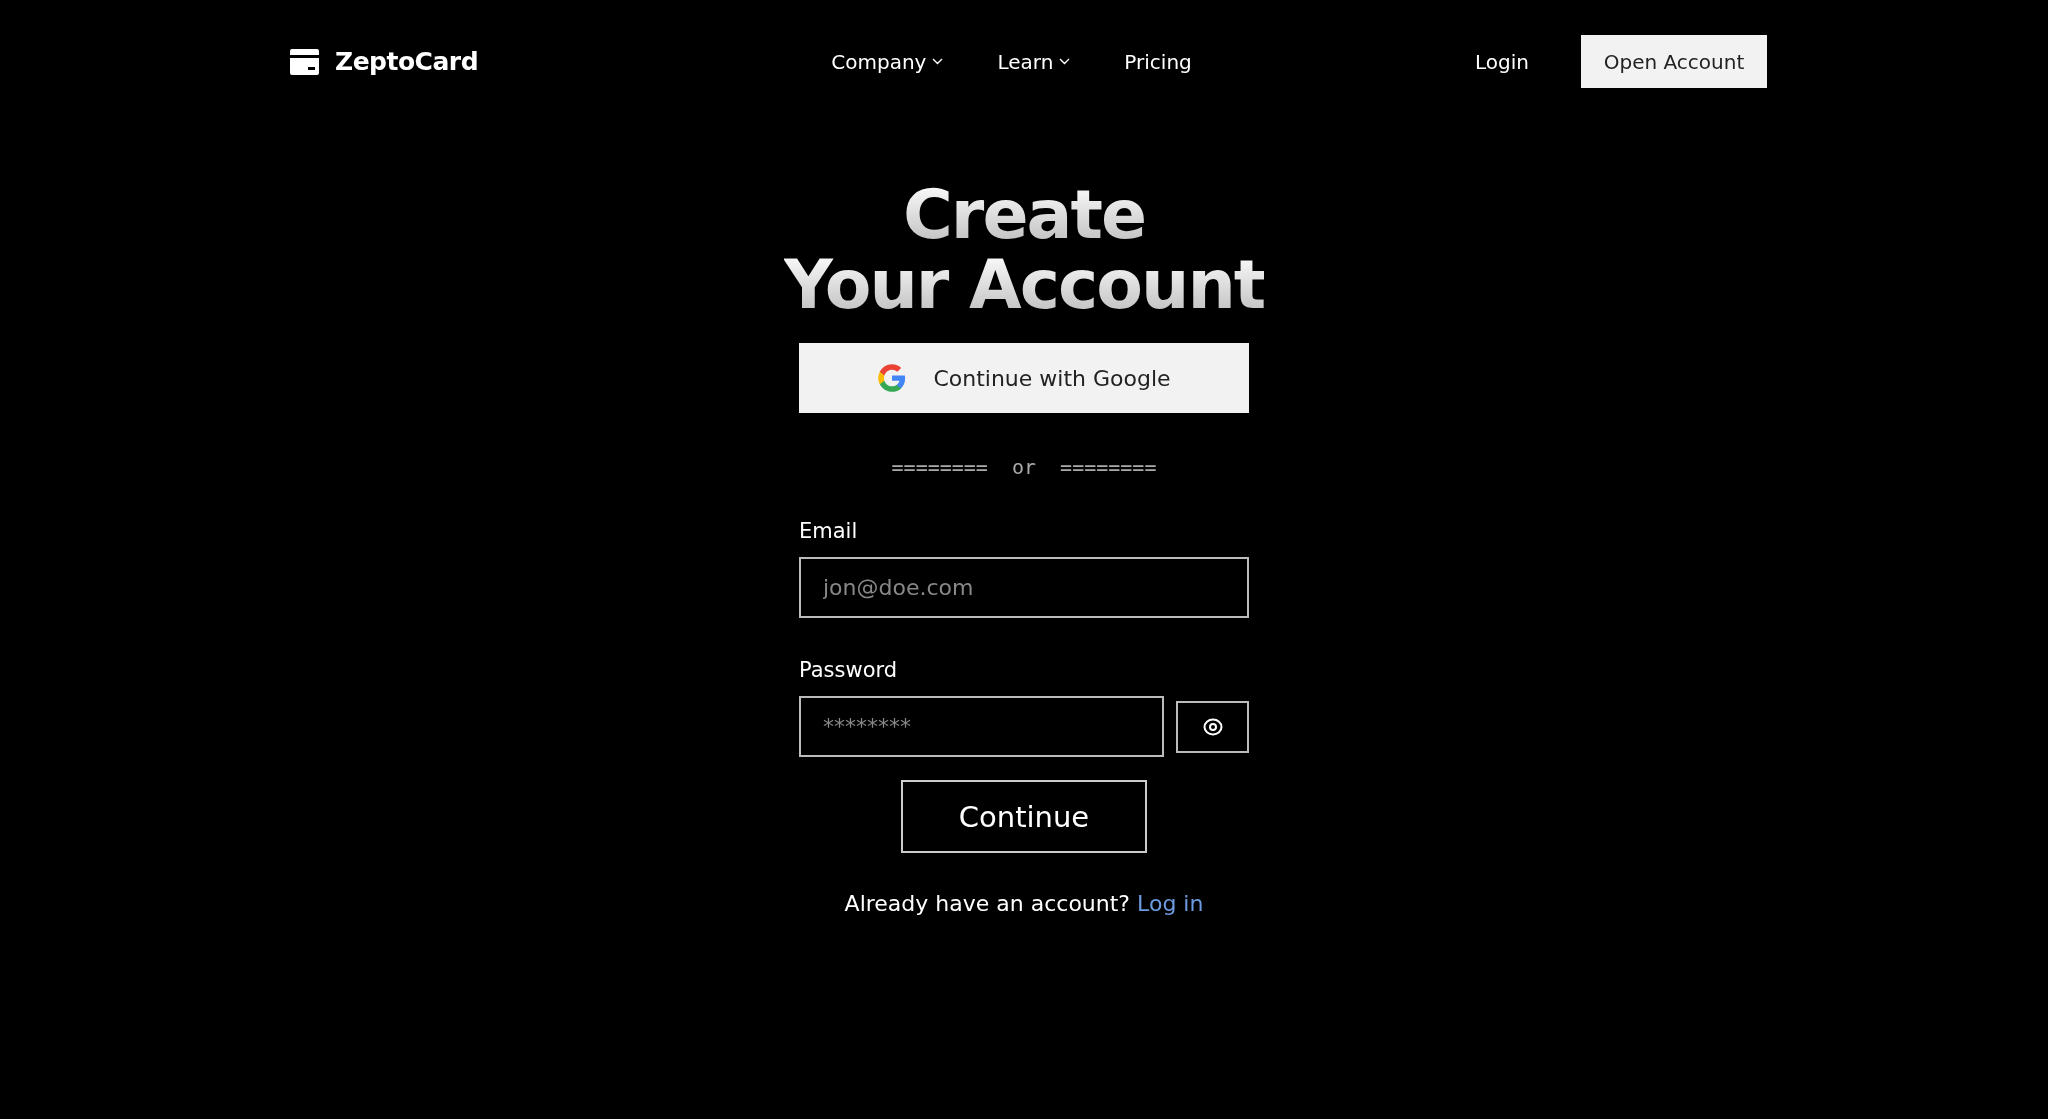 The height and width of the screenshot is (1119, 2048). I want to click on brand-name: ZeptoCard, so click(407, 61).